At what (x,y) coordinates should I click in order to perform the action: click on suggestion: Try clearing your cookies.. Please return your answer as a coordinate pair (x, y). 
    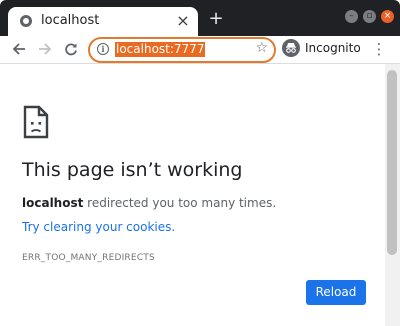
    Looking at the image, I should click on (98, 227).